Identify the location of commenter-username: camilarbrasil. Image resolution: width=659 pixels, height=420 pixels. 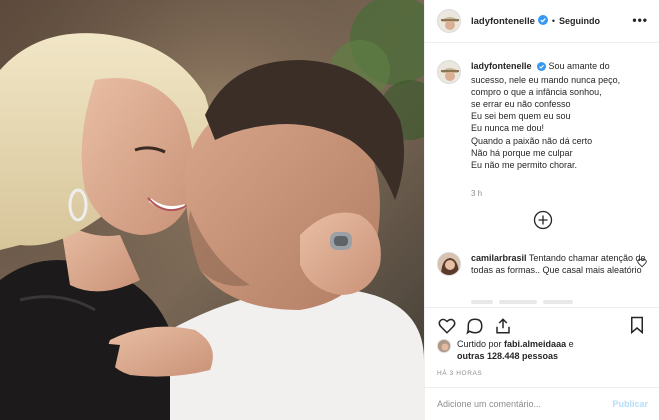
(499, 258).